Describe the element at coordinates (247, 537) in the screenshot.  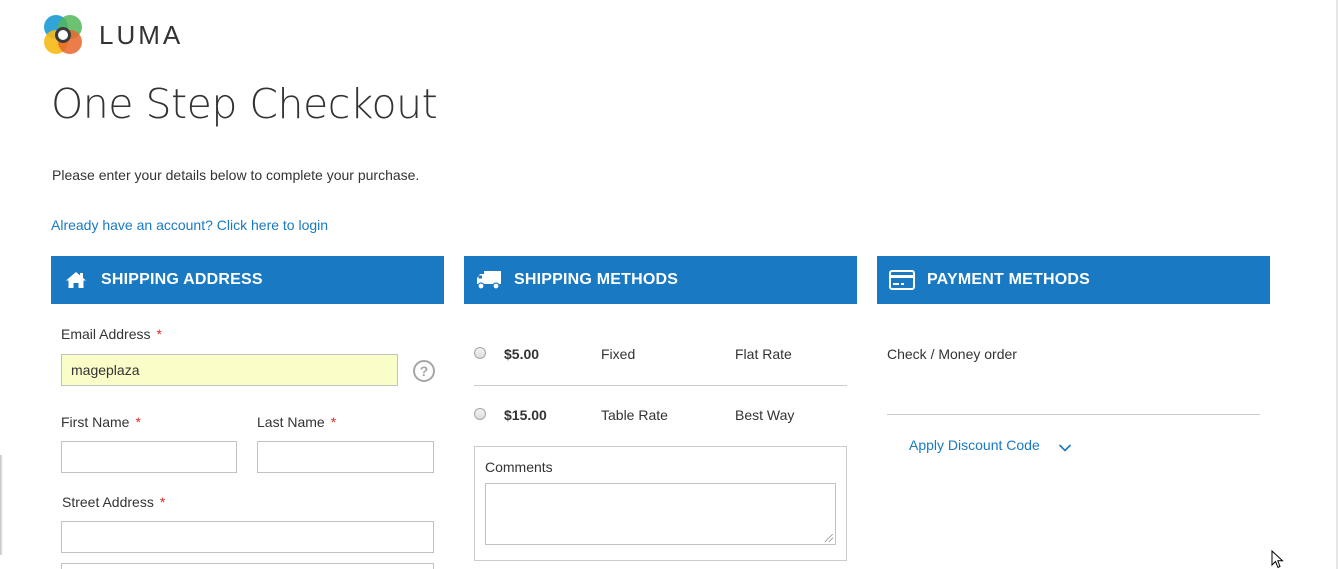
I see `street-address-field` at that location.